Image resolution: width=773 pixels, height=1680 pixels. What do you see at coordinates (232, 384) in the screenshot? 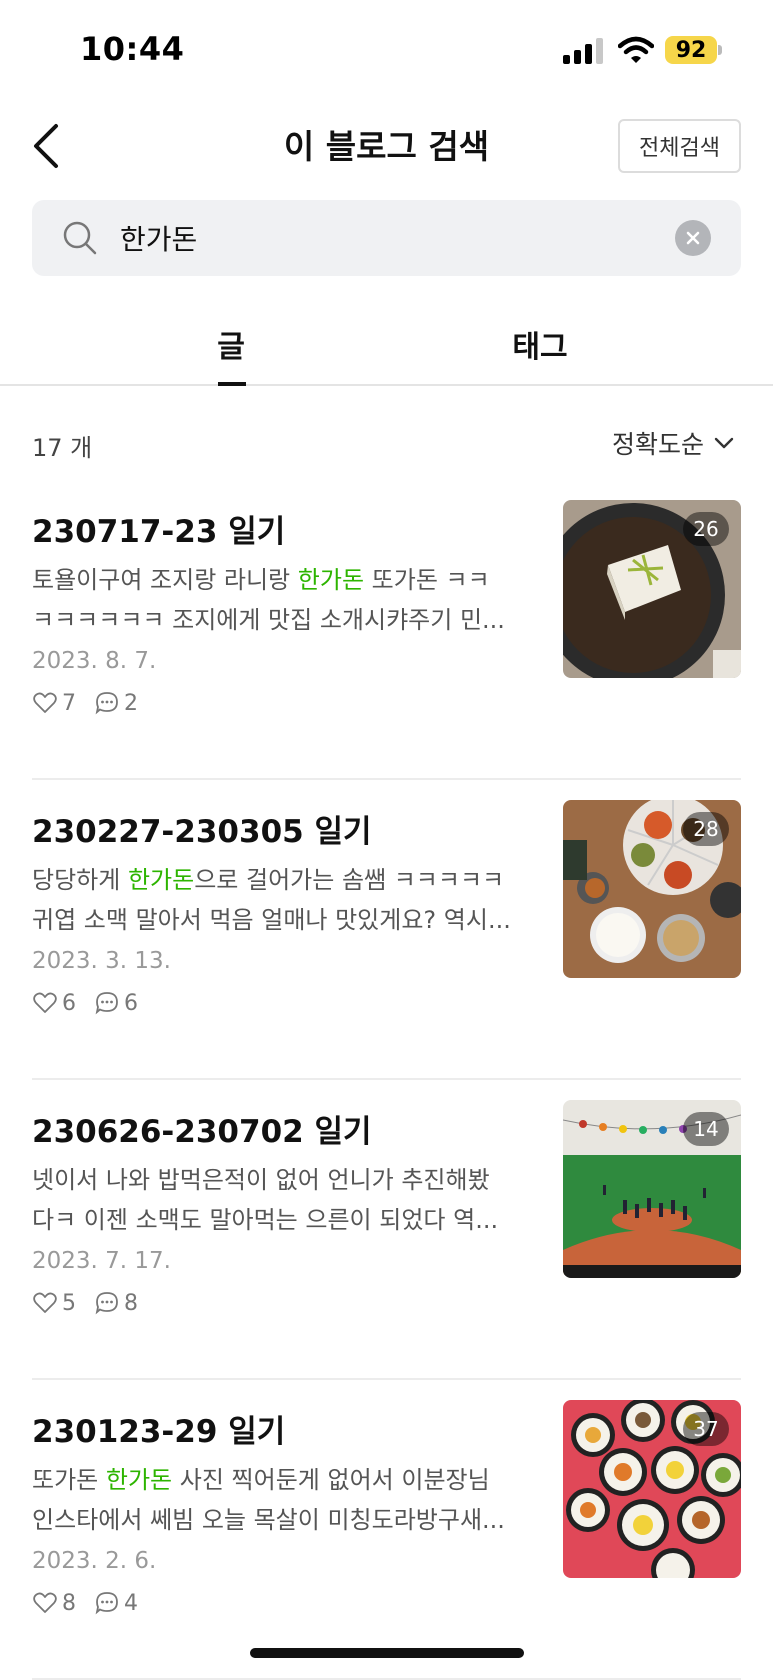
I see `active-tab-indicator` at bounding box center [232, 384].